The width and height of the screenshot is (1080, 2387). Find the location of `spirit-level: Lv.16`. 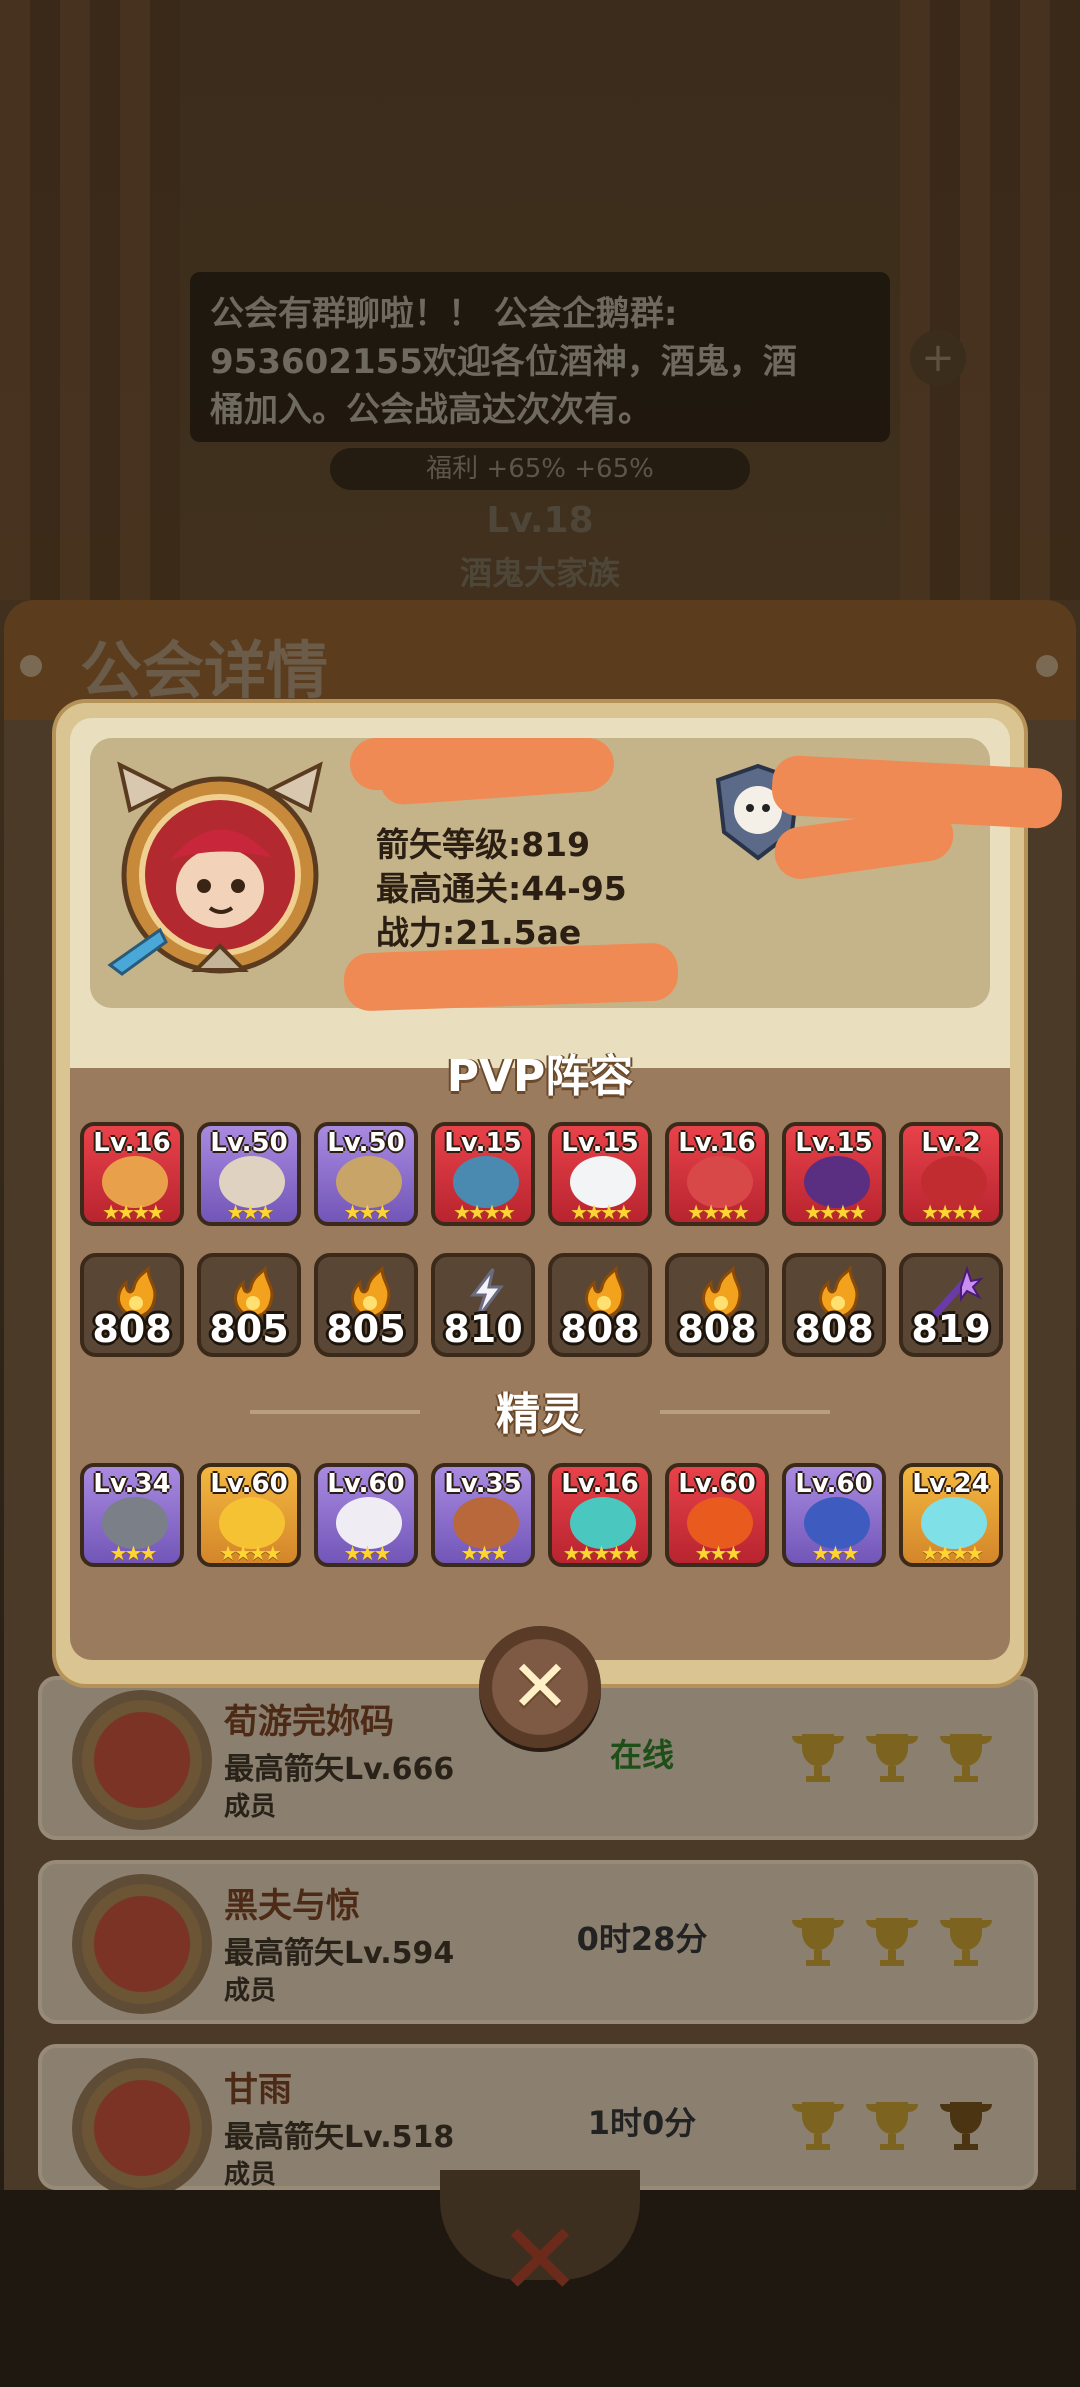

spirit-level: Lv.16 is located at coordinates (600, 1484).